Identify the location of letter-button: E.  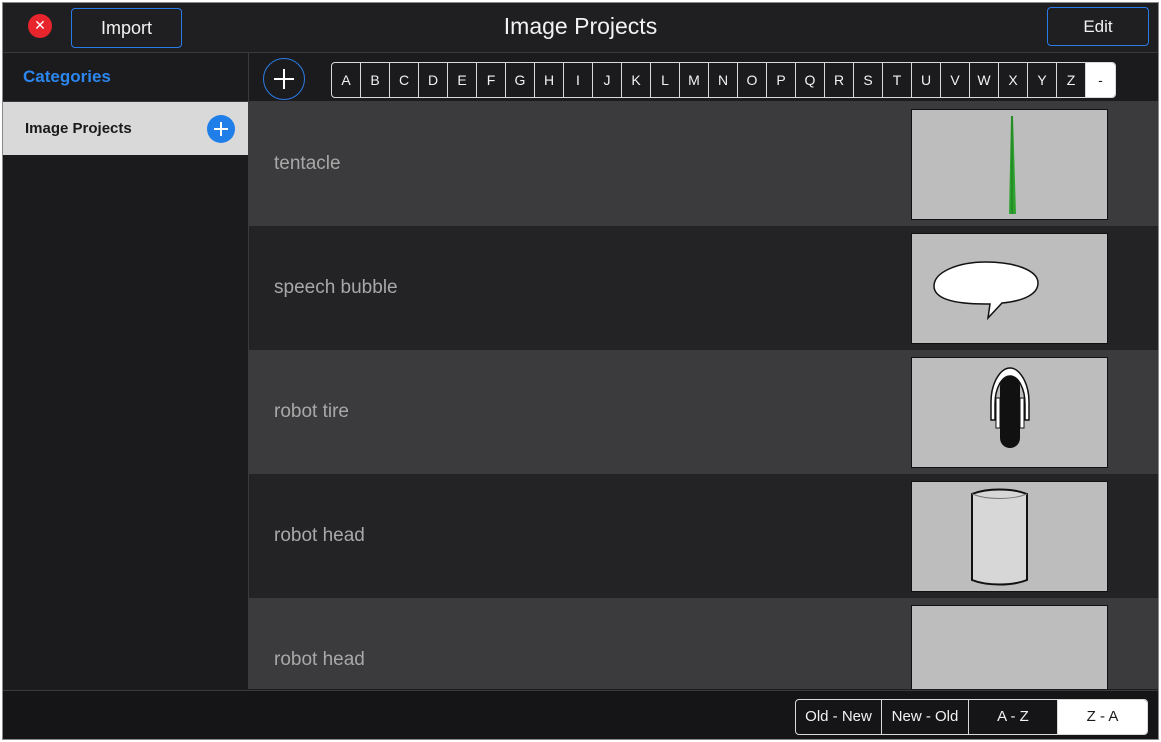
(462, 80).